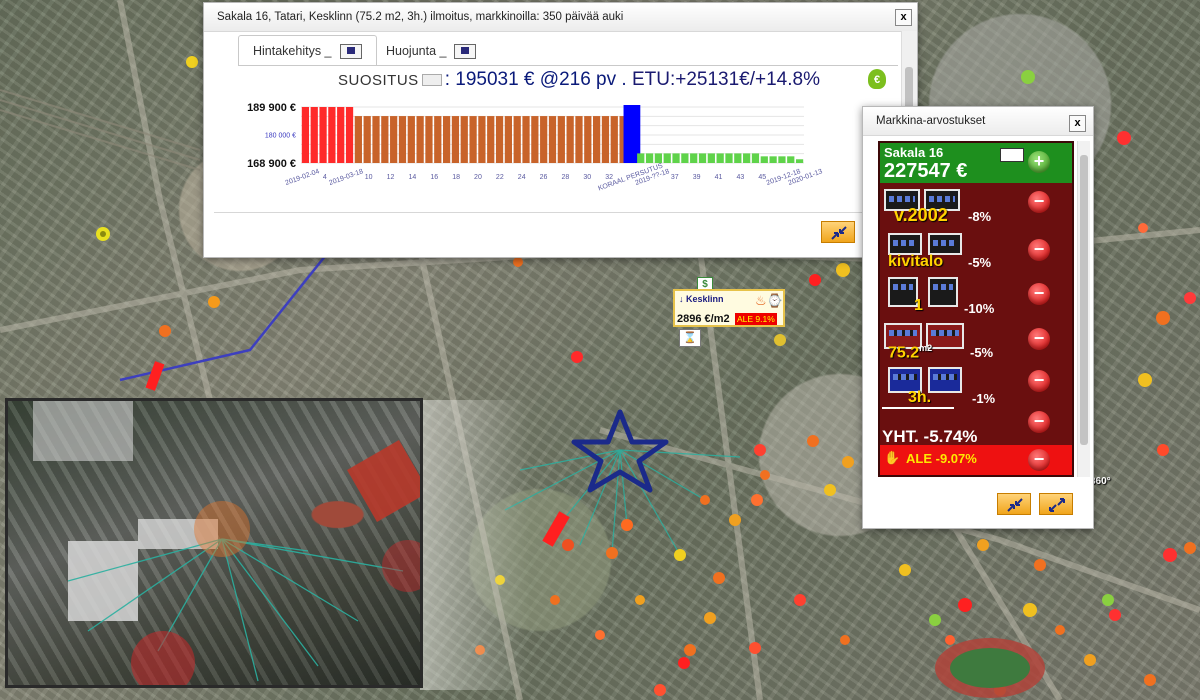 The height and width of the screenshot is (700, 1200). I want to click on street-view-inset, so click(214, 543).